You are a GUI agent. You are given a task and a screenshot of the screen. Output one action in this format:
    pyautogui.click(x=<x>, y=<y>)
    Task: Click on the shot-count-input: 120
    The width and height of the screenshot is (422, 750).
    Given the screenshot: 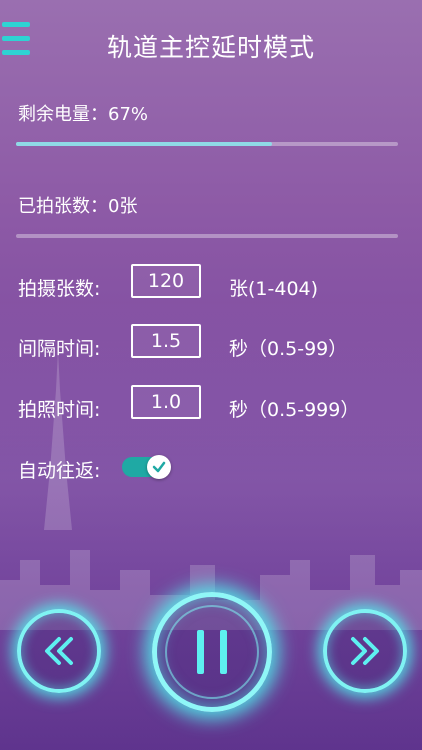 What is the action you would take?
    pyautogui.click(x=166, y=281)
    